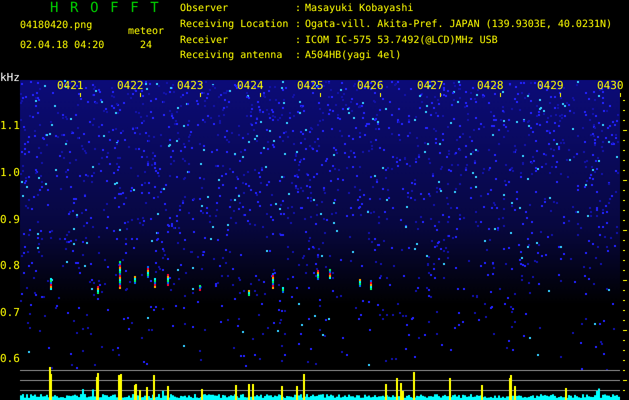 Image resolution: width=629 pixels, height=400 pixels. What do you see at coordinates (10, 127) in the screenshot?
I see `axis-label: 1.1` at bounding box center [10, 127].